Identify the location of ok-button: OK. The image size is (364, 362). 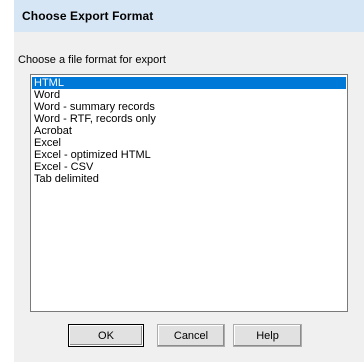
(106, 335).